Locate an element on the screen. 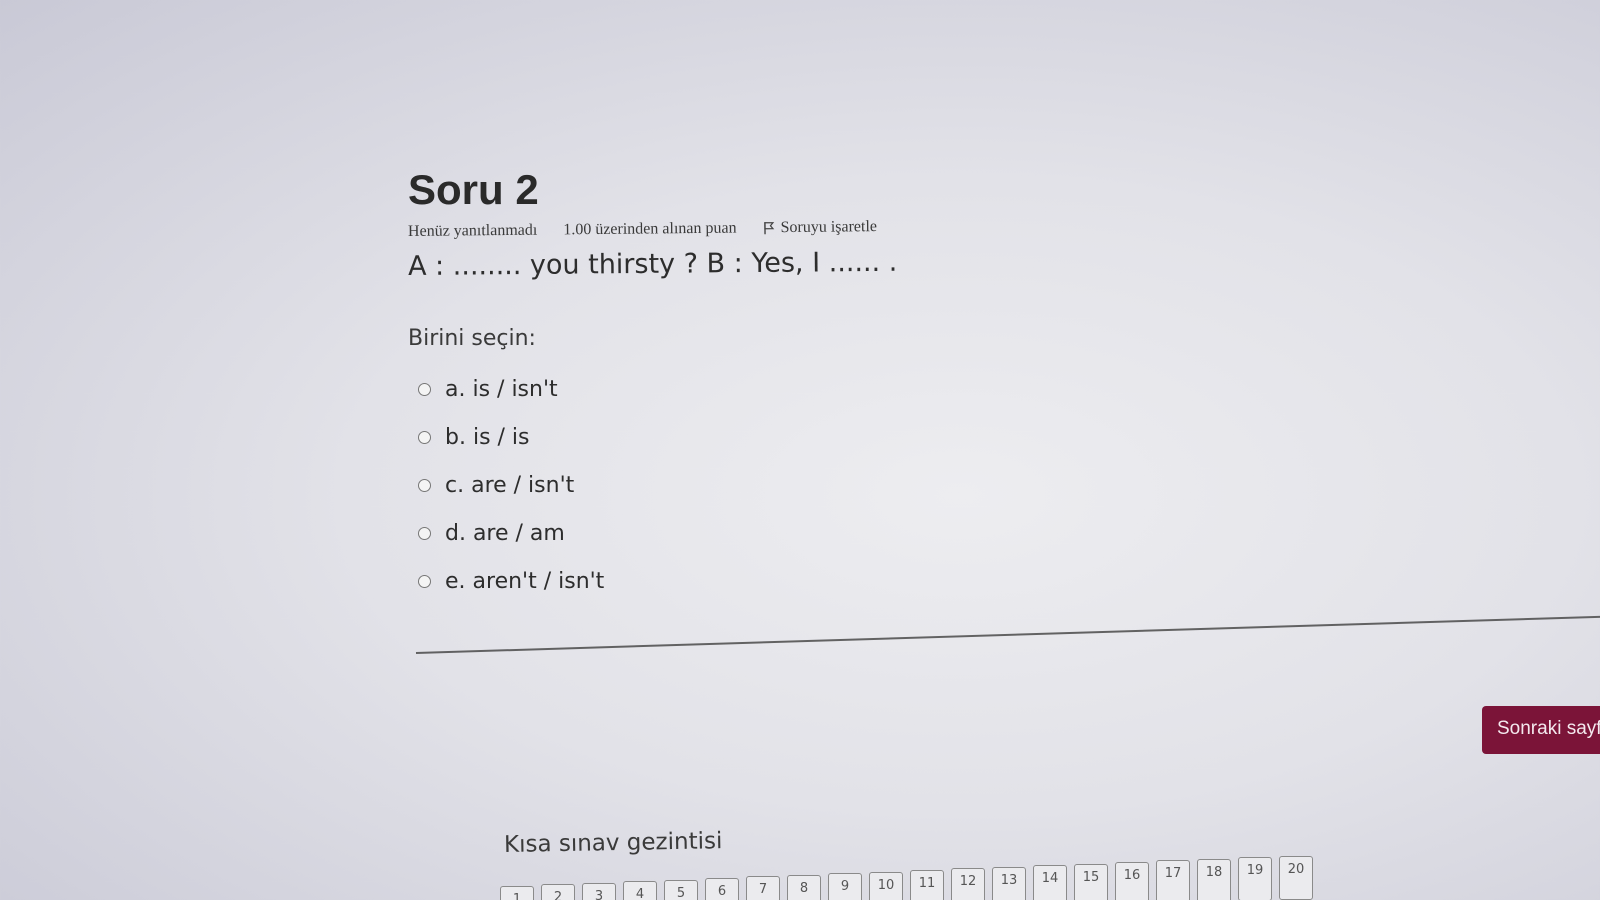 This screenshot has width=1600, height=900. nav-button-3: 3 is located at coordinates (599, 891).